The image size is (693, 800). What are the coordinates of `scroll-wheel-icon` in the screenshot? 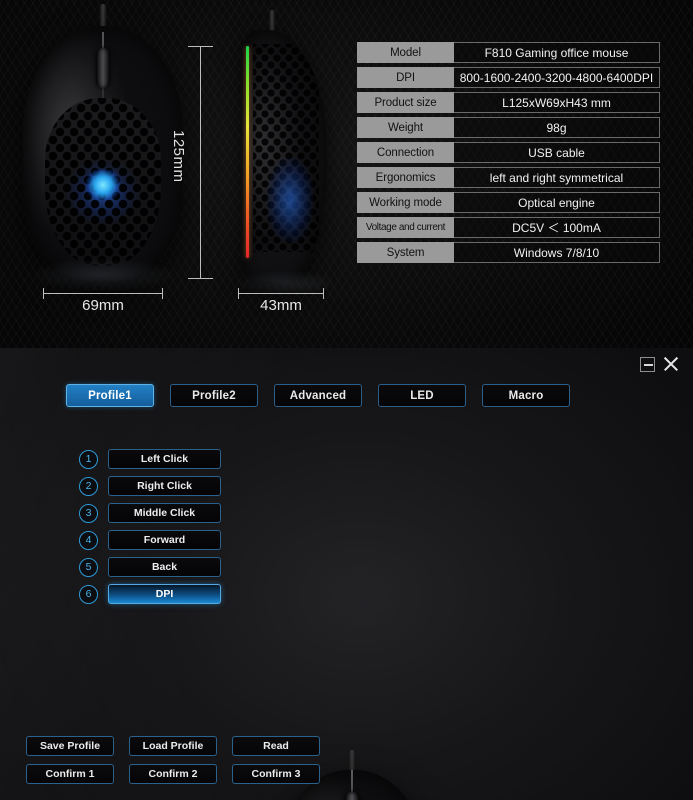 It's located at (103, 68).